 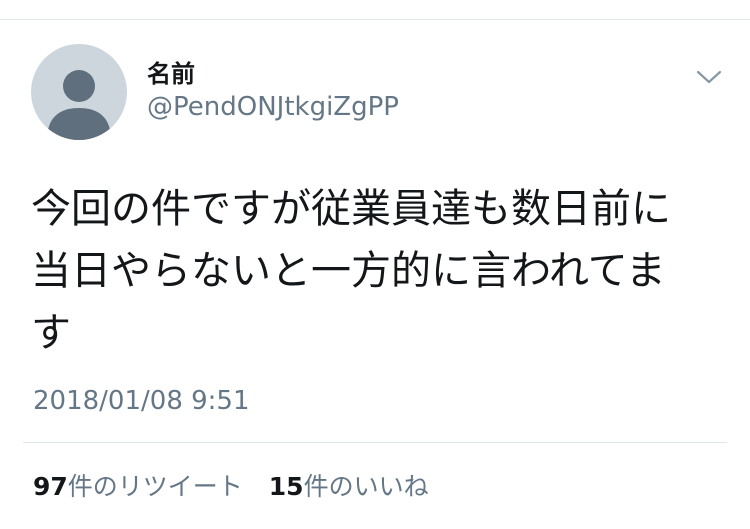 I want to click on top-divider, so click(x=375, y=19).